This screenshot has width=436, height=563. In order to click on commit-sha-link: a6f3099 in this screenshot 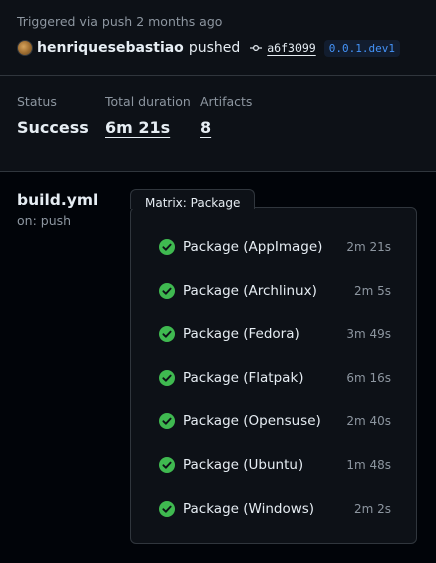, I will do `click(291, 48)`.